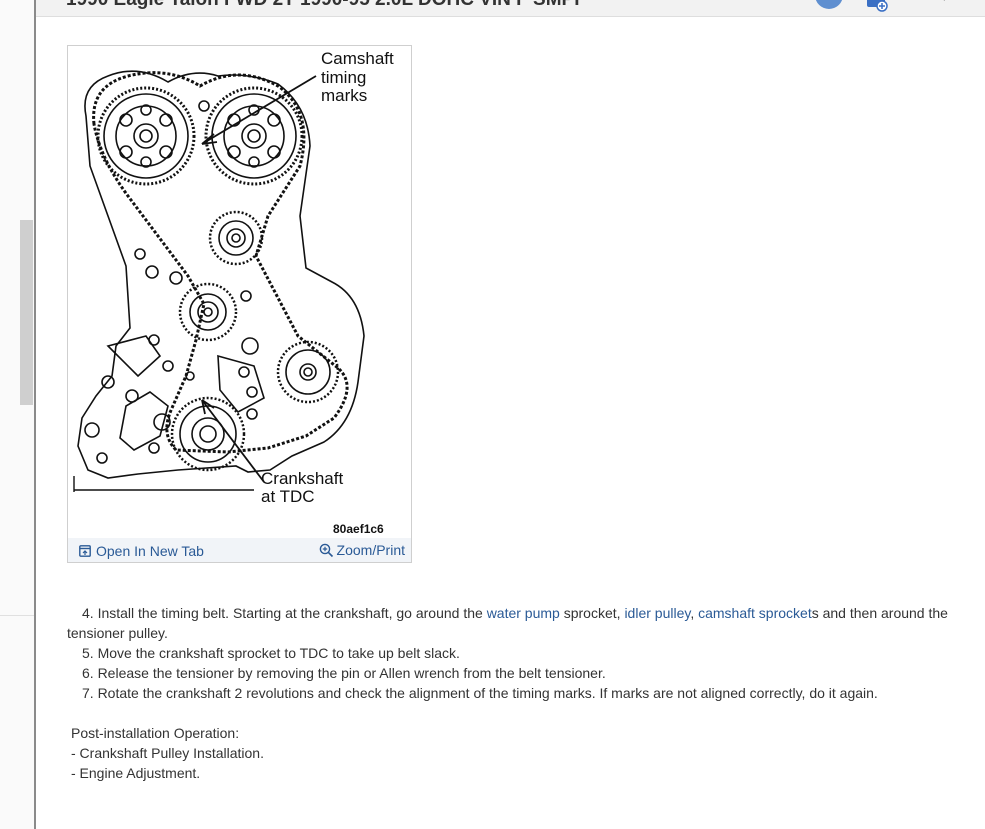 The height and width of the screenshot is (829, 985). Describe the element at coordinates (523, 613) in the screenshot. I see `water-pump-link: water pump` at that location.